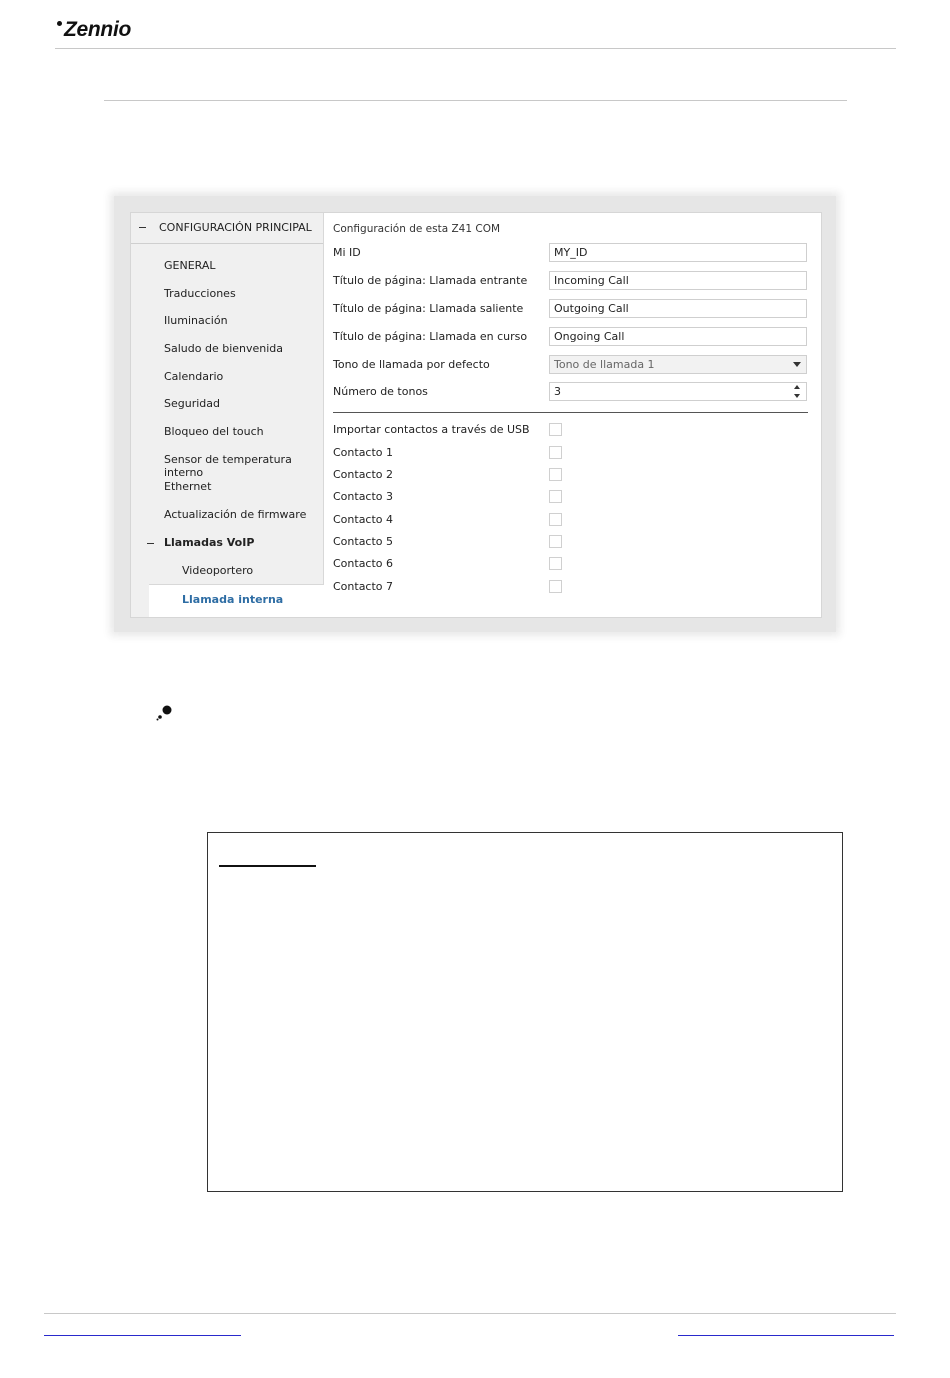 This screenshot has width=950, height=1378. Describe the element at coordinates (142, 1335) in the screenshot. I see `footer-link-left` at that location.